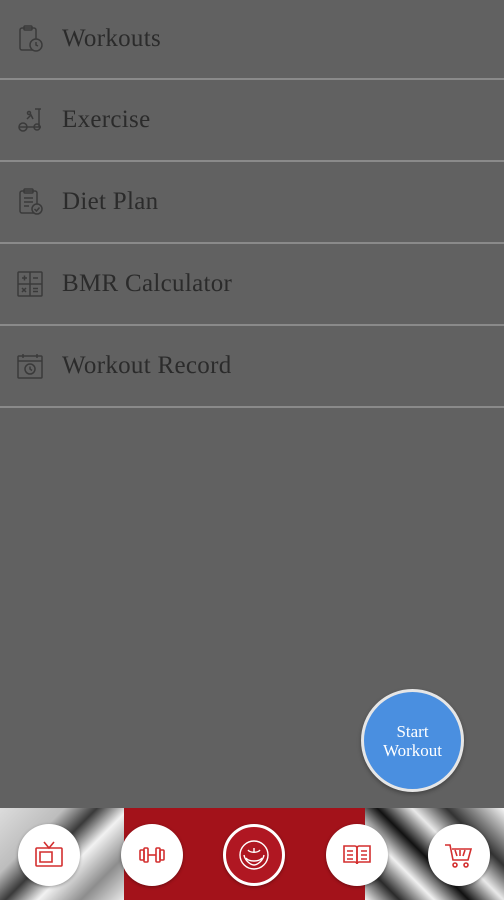  Describe the element at coordinates (252, 40) in the screenshot. I see `menu-item-workouts: Workouts` at that location.